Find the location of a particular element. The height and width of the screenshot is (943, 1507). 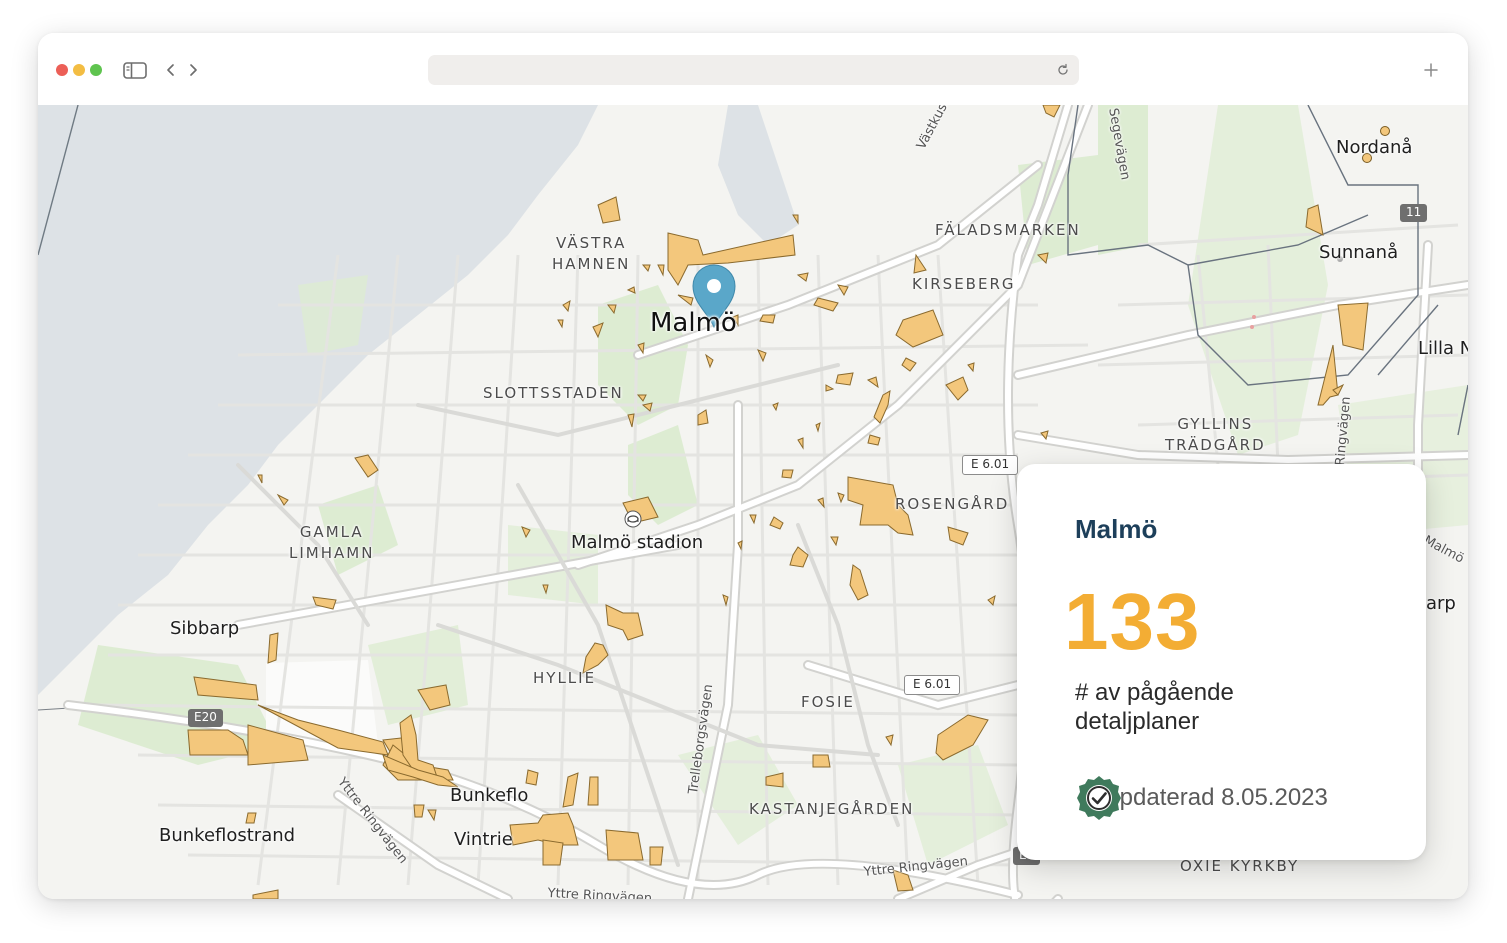

district-label-vastra-hamnen: VÄSTRA HAMNEN is located at coordinates (591, 253).